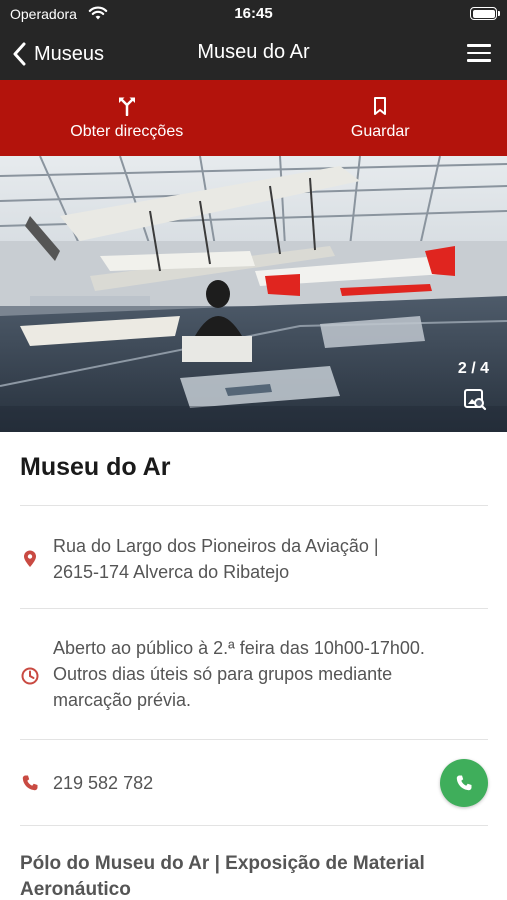 This screenshot has width=507, height=900. What do you see at coordinates (253, 54) in the screenshot?
I see `navigation-bar: Museus Museu do Ar` at bounding box center [253, 54].